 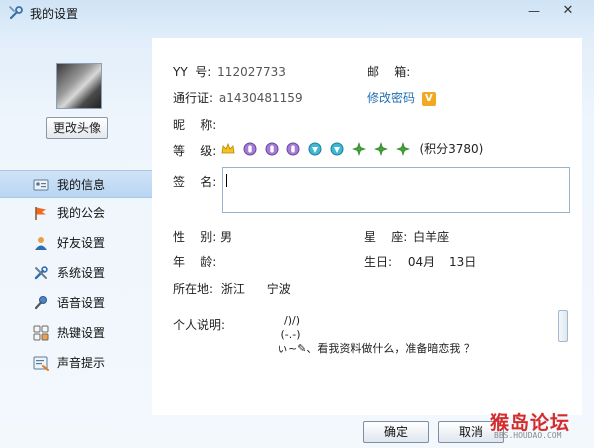 What do you see at coordinates (81, 243) in the screenshot?
I see `sidebar-item-label: 好友设置` at bounding box center [81, 243].